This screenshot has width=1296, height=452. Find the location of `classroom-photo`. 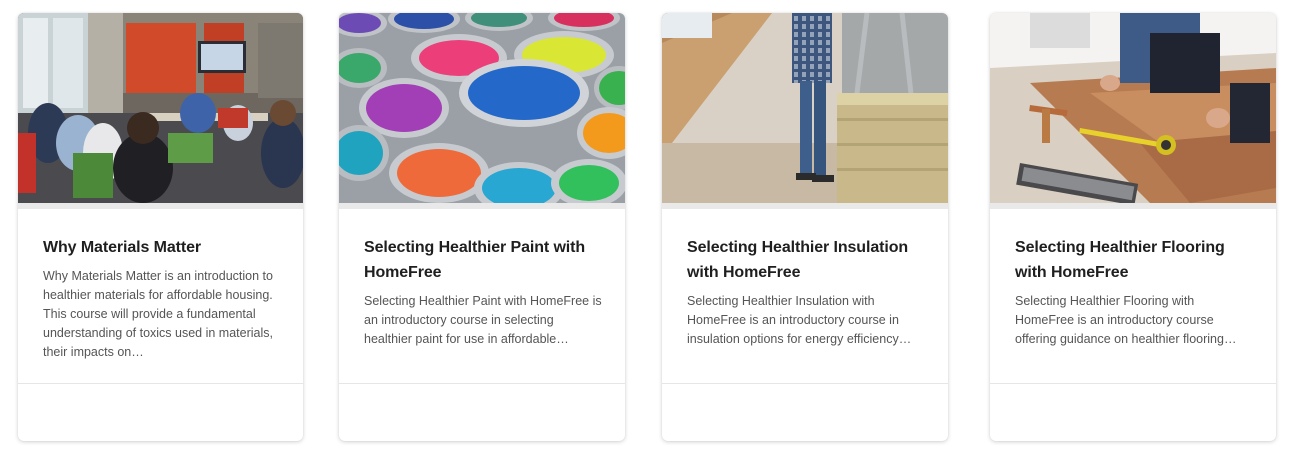

classroom-photo is located at coordinates (160, 108).